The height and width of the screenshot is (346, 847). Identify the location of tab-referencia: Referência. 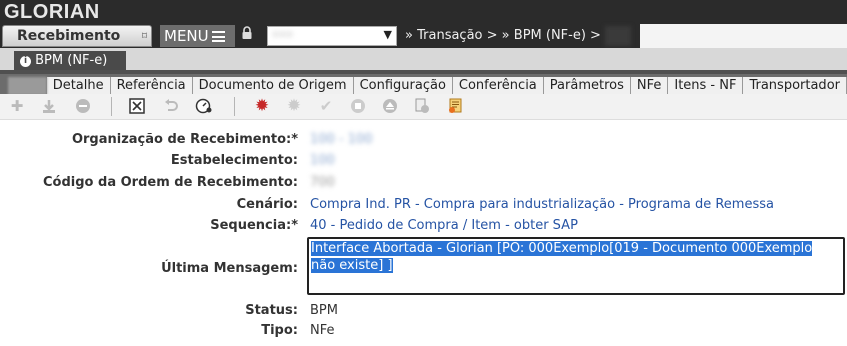
(151, 86).